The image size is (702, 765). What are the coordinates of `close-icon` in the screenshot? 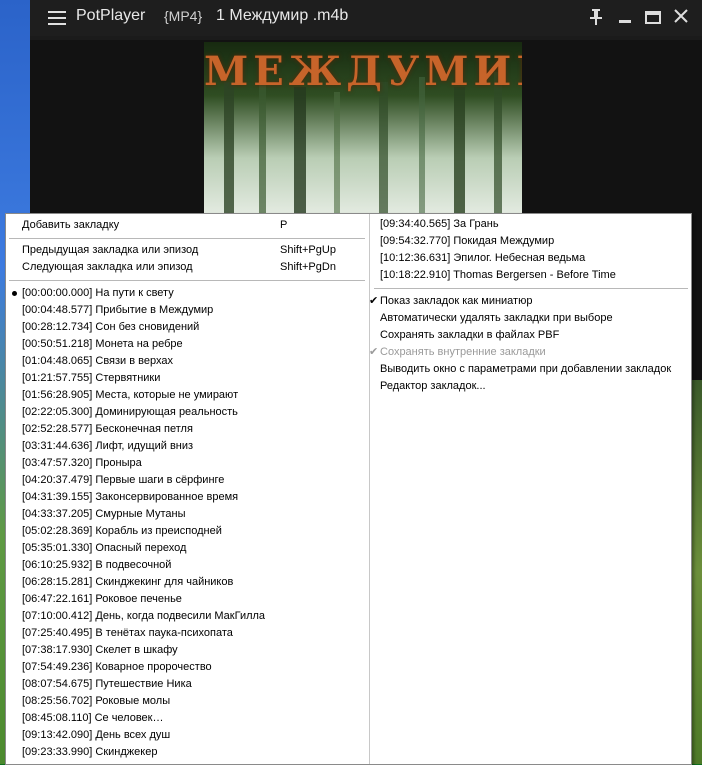 It's located at (681, 17).